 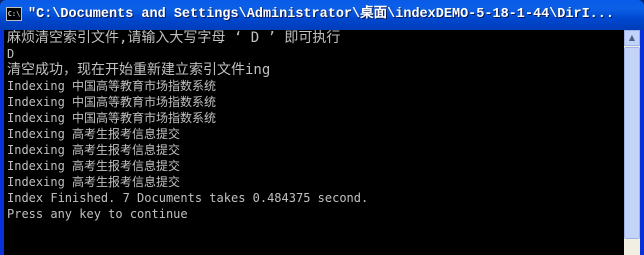 I want to click on console-app-icon: C:\, so click(x=14, y=14).